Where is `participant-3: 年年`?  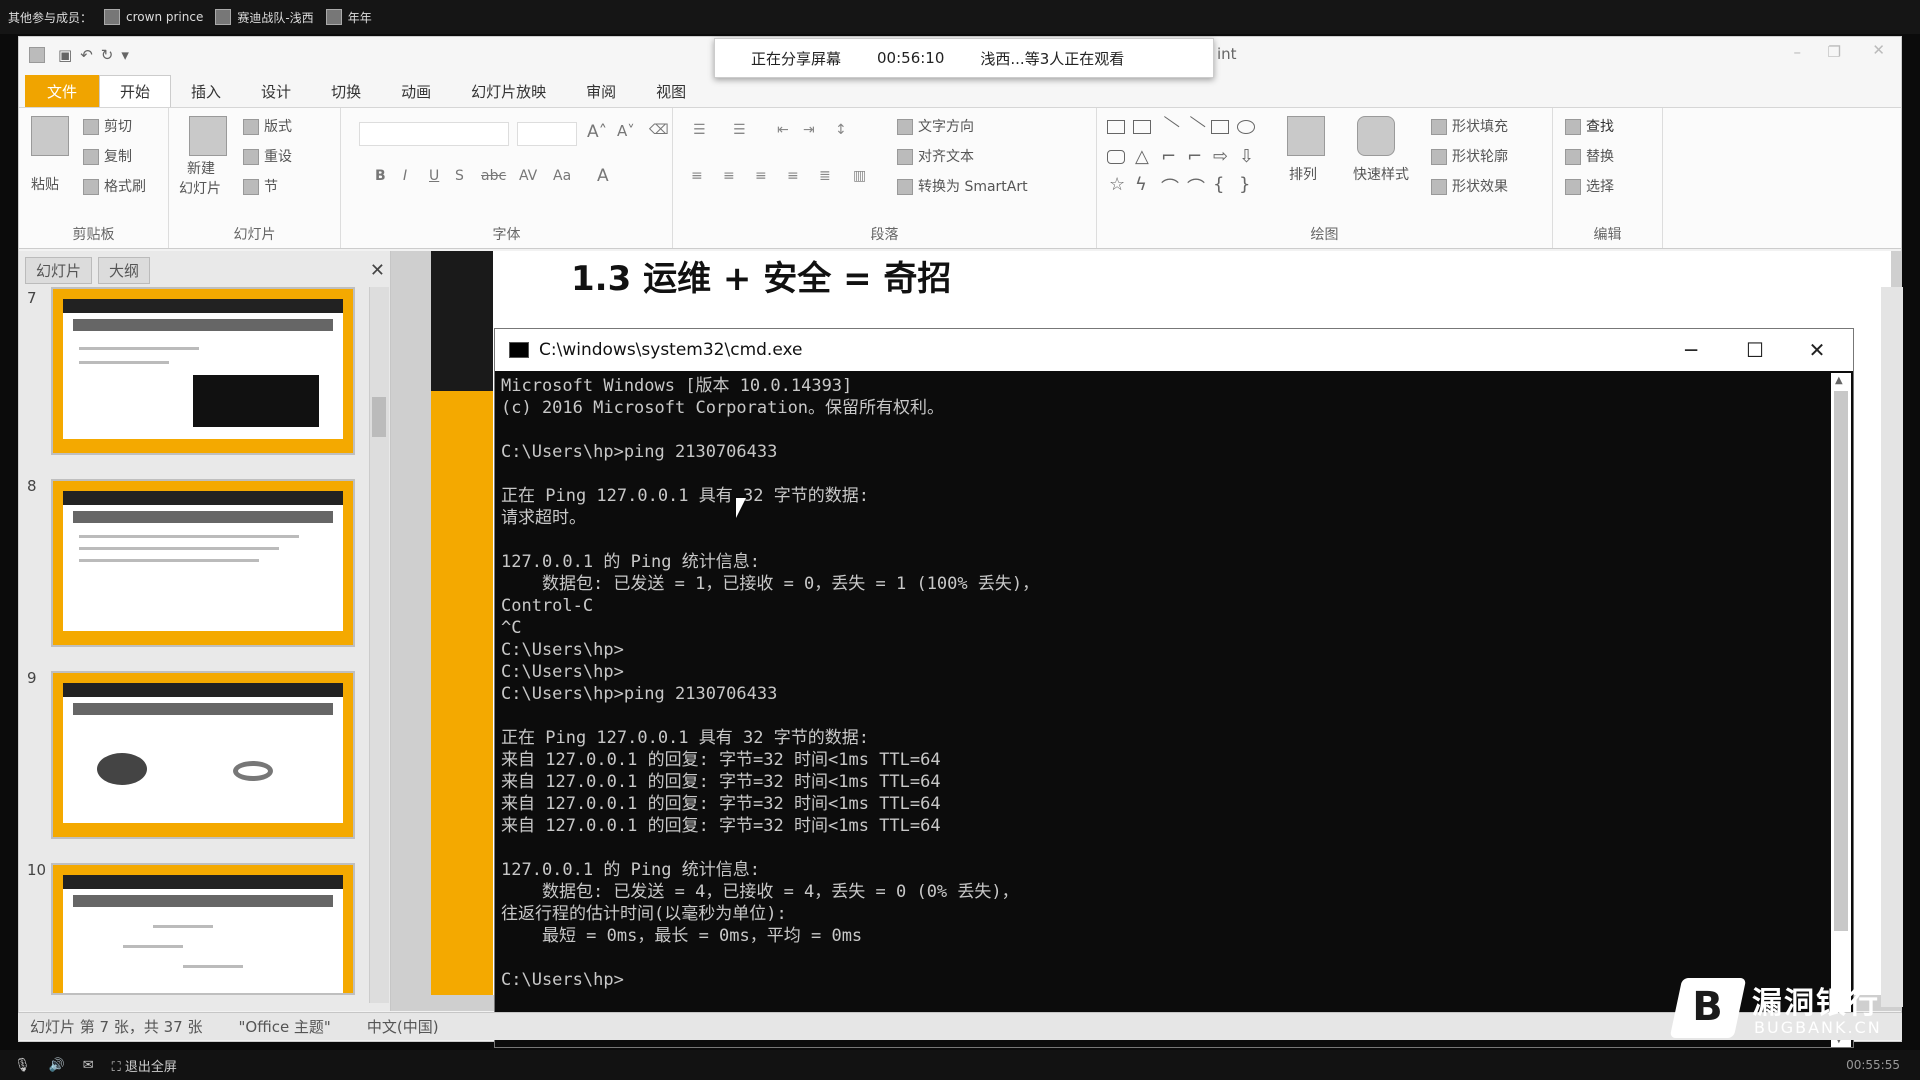
participant-3: 年年 is located at coordinates (348, 17).